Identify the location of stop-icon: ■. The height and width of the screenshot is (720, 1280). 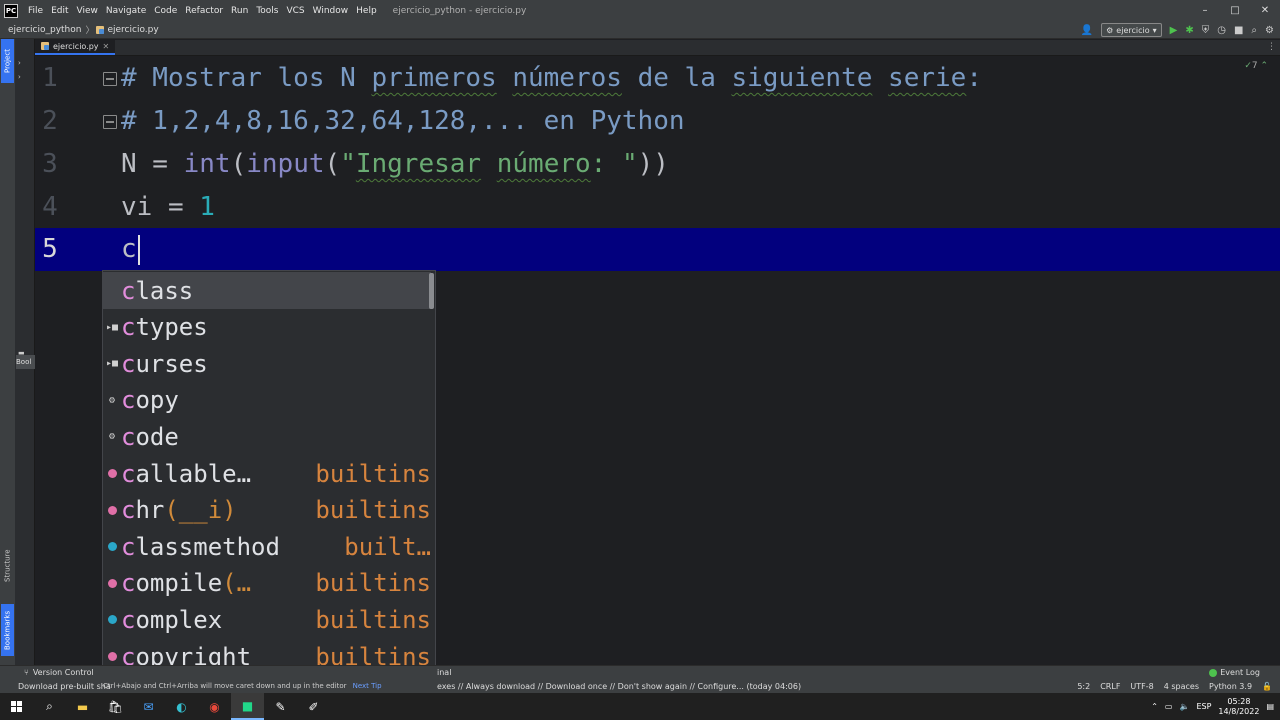
(1238, 30).